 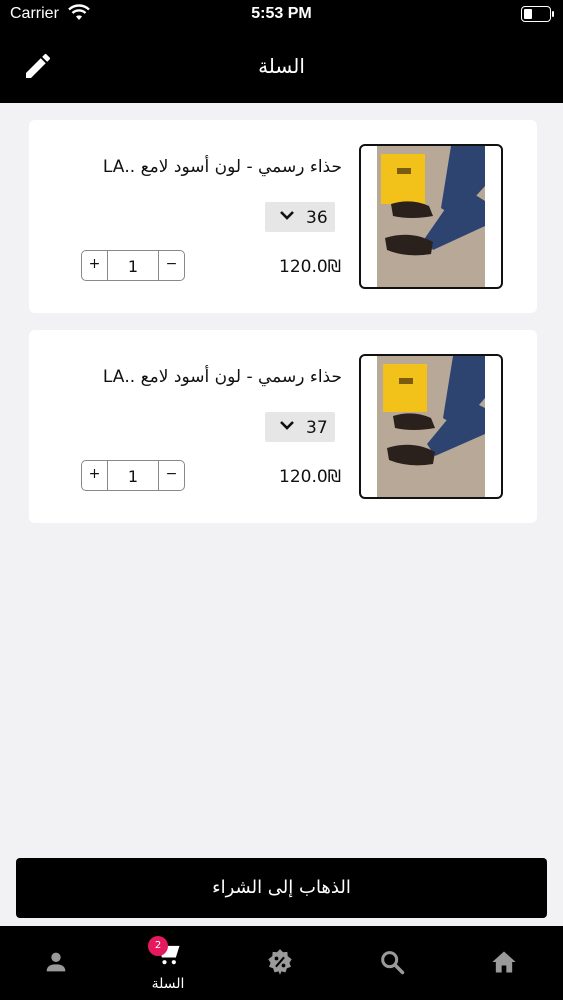 I want to click on tab-cart: 2 السلة, so click(x=168, y=963).